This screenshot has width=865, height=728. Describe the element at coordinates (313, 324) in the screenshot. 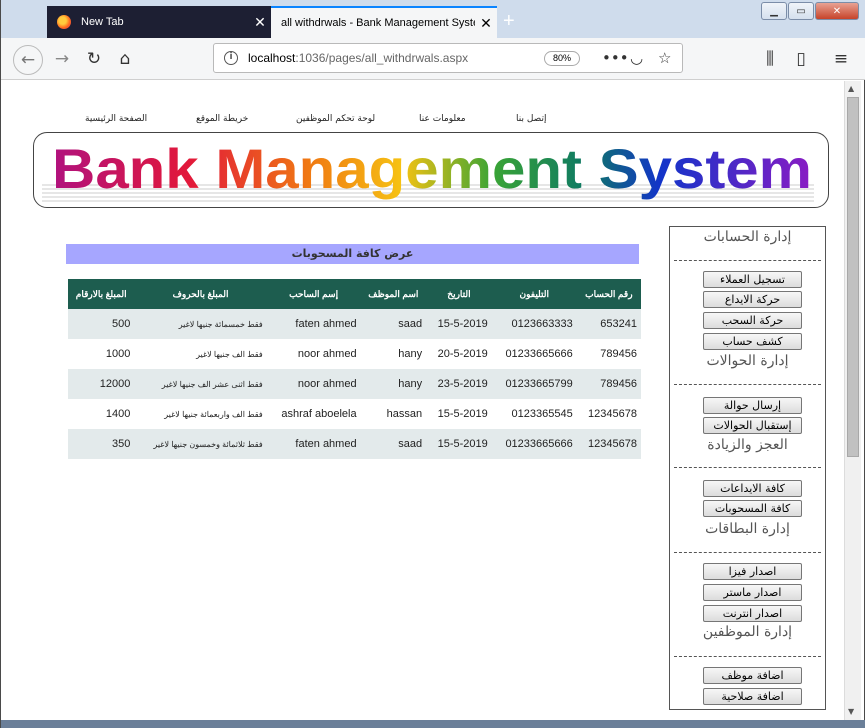

I see `cell-withdrawer-name: faten ahmed` at that location.